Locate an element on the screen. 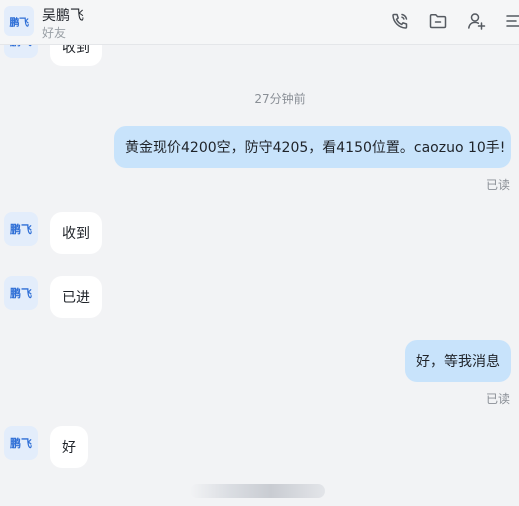  add-user-icon is located at coordinates (476, 21).